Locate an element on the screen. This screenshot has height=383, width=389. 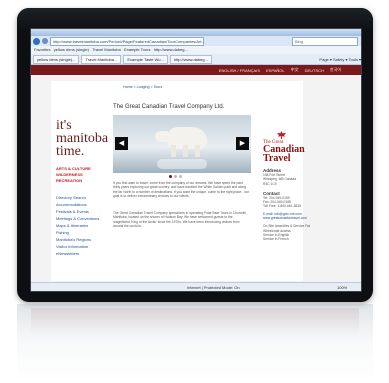
page-title: The Great Canadian Travel Company Ltd. is located at coordinates (169, 107).